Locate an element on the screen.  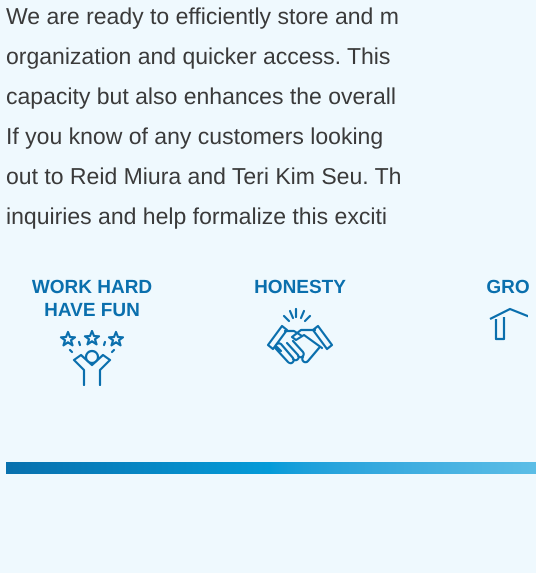
value-title: HONESTY is located at coordinates (300, 287).